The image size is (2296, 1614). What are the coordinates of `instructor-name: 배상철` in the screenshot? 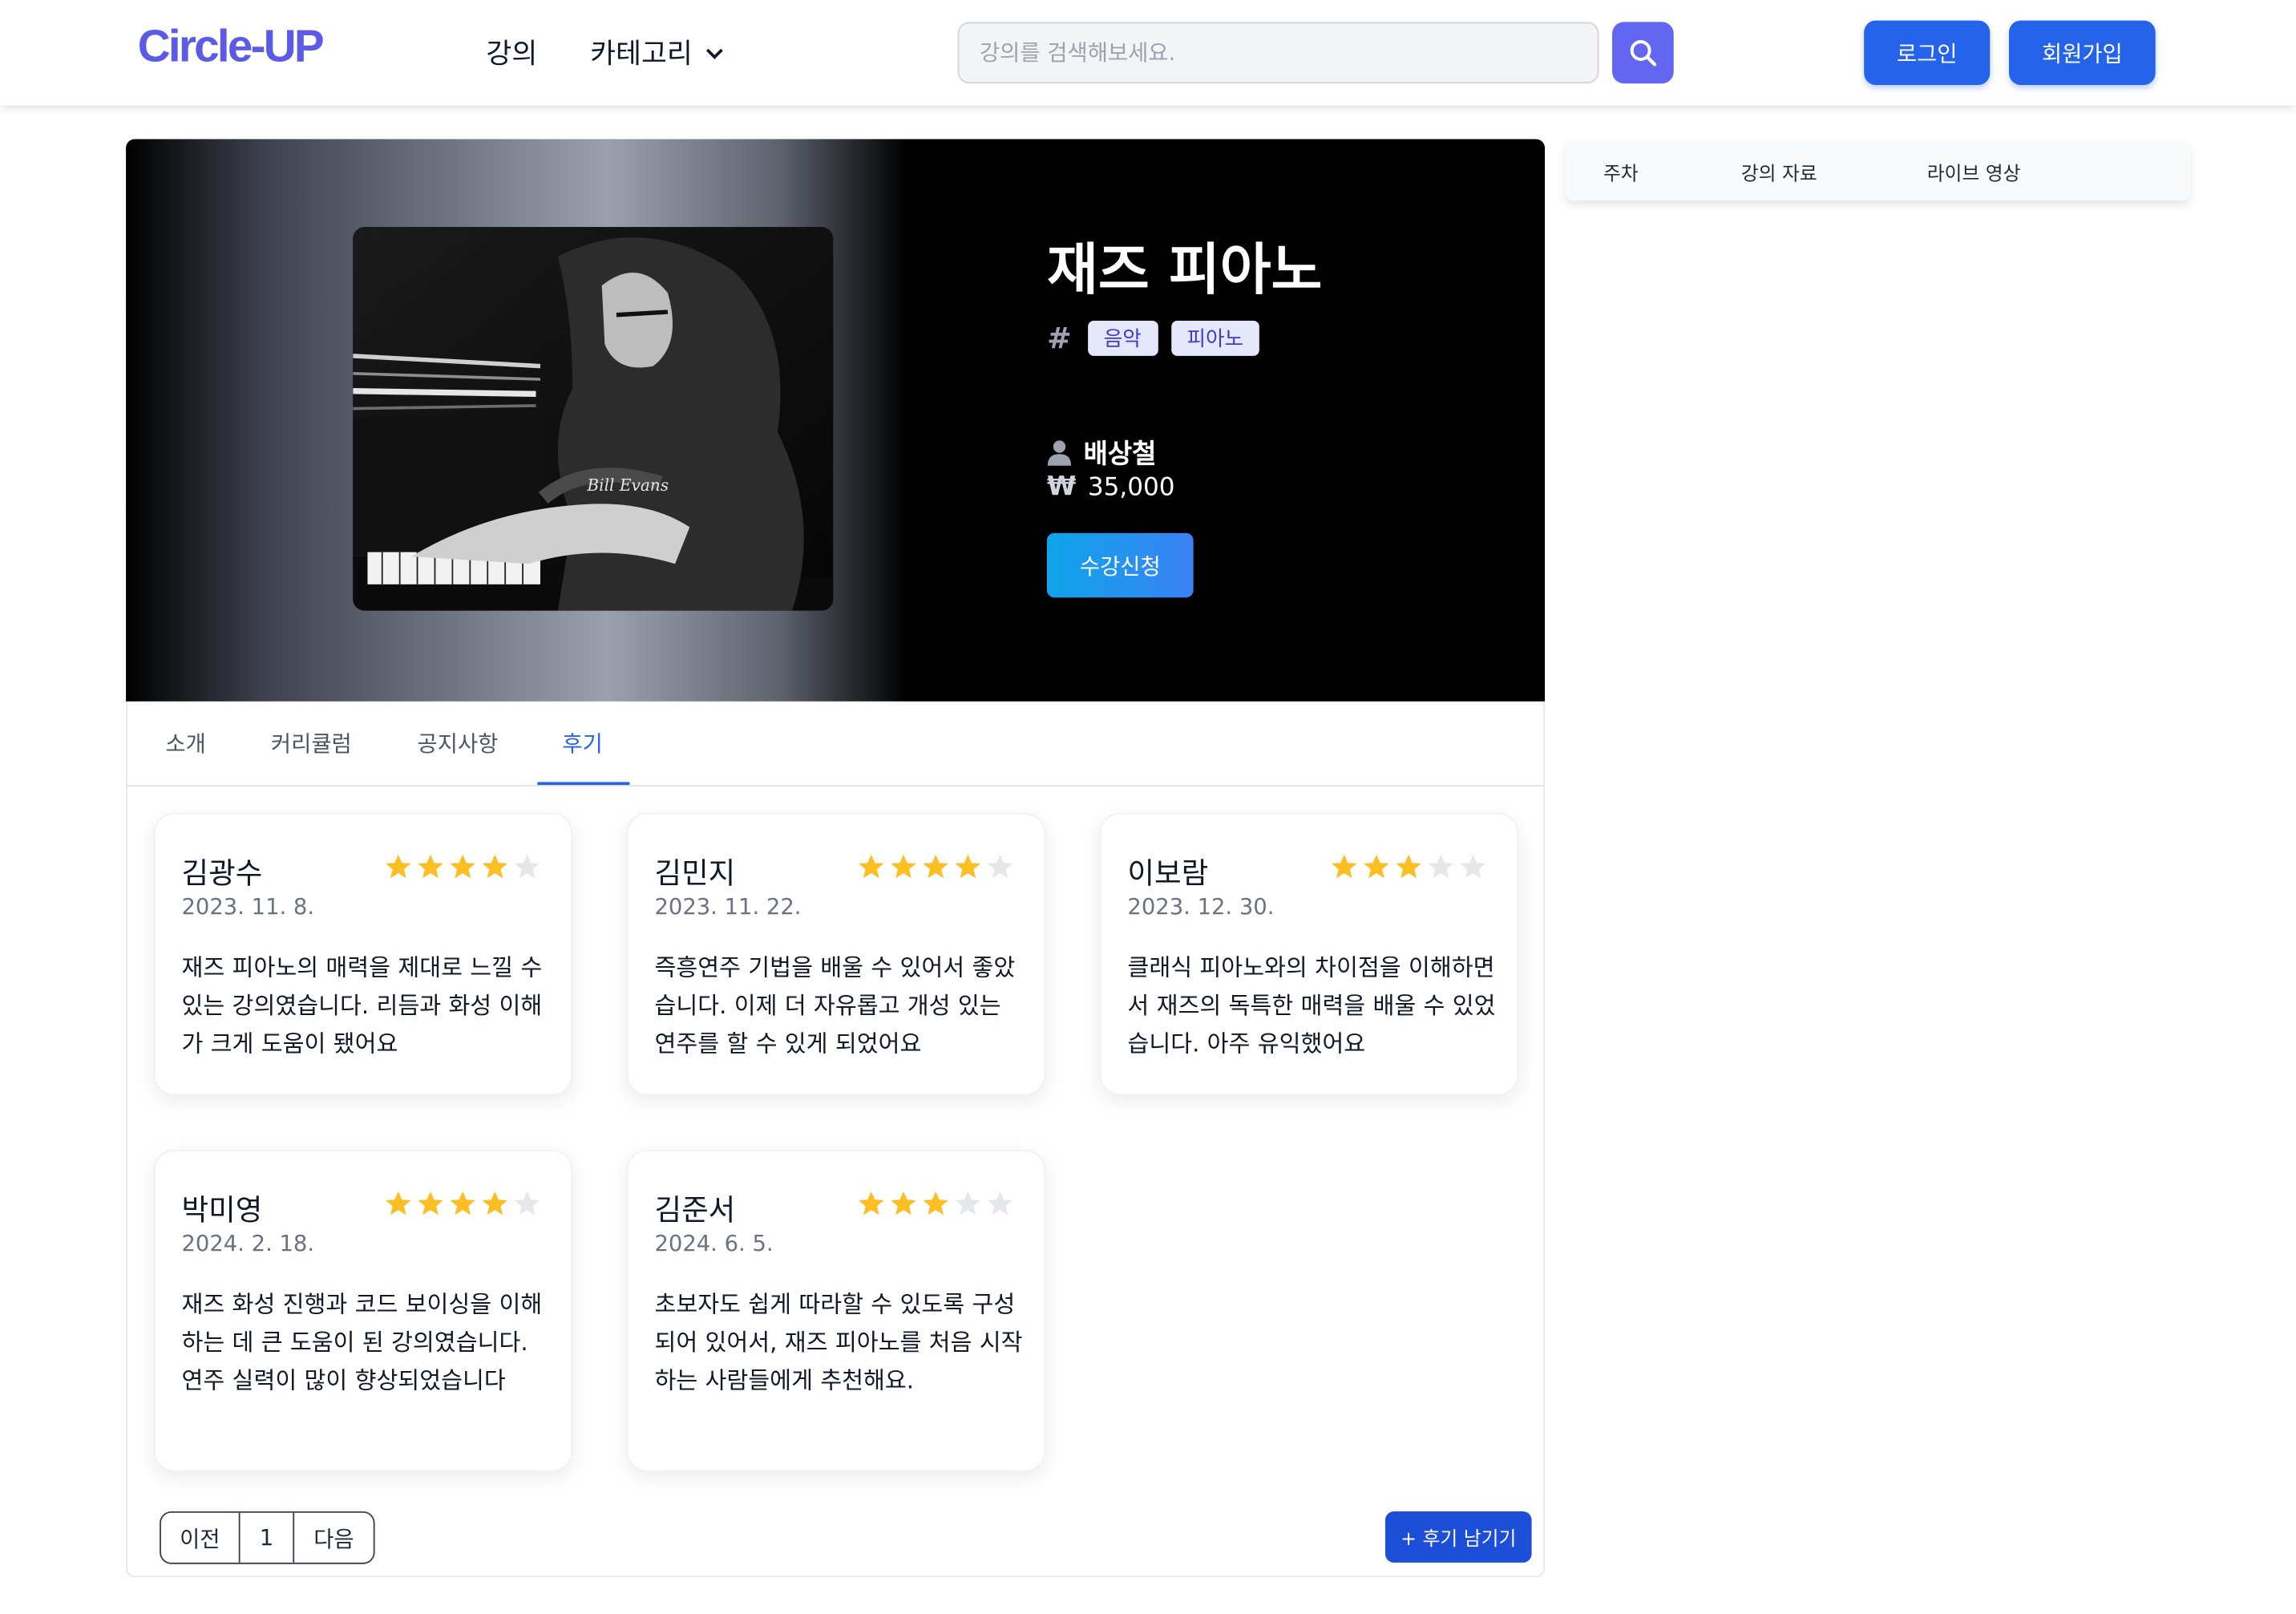 It's located at (1120, 455).